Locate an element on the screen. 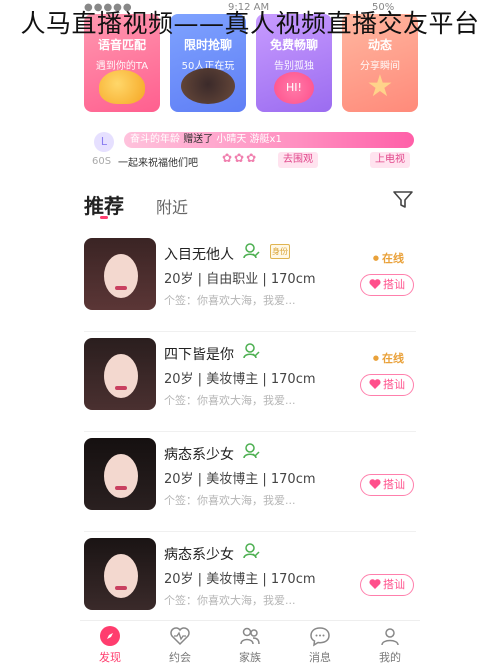 The width and height of the screenshot is (500, 666). page-title: 人马直播视频——真人视频直播交友平台 is located at coordinates (250, 23).